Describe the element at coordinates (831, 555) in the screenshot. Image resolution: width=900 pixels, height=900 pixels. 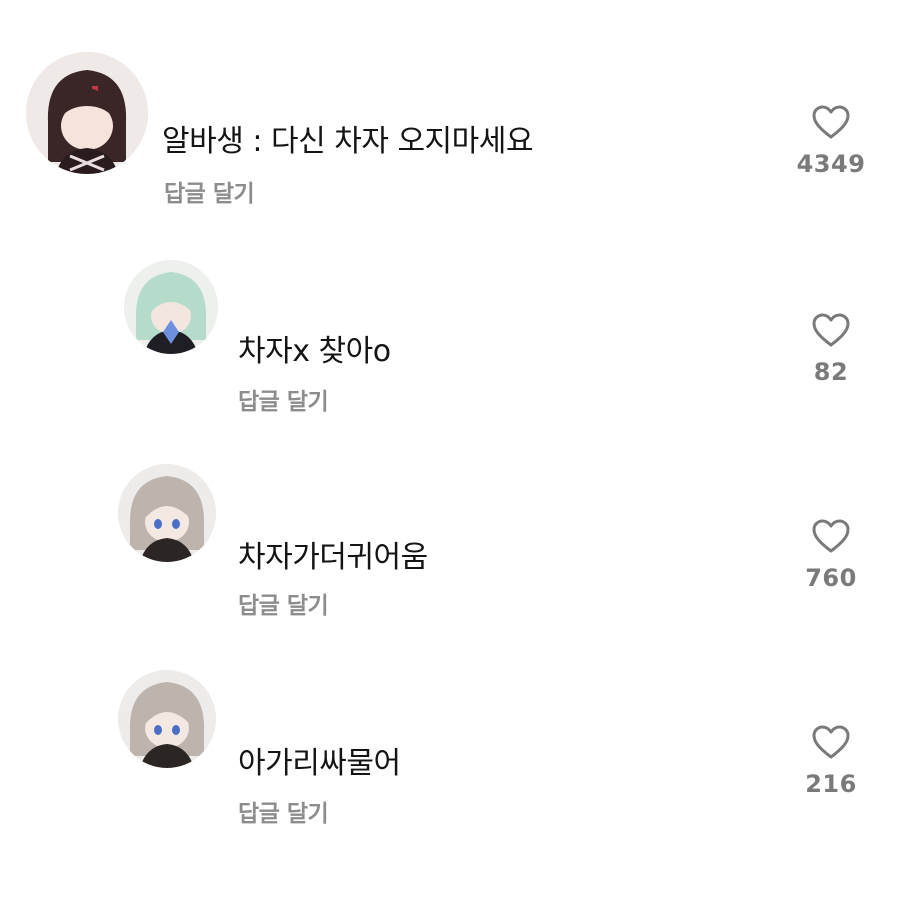
I see `like-button: 760` at that location.